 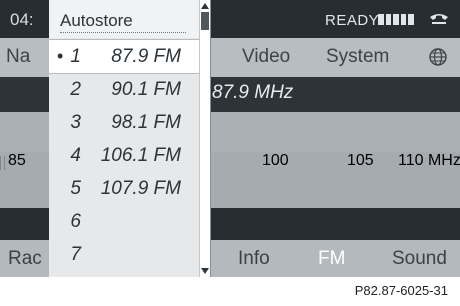 I want to click on menu-item-navi: Na, so click(x=18, y=57).